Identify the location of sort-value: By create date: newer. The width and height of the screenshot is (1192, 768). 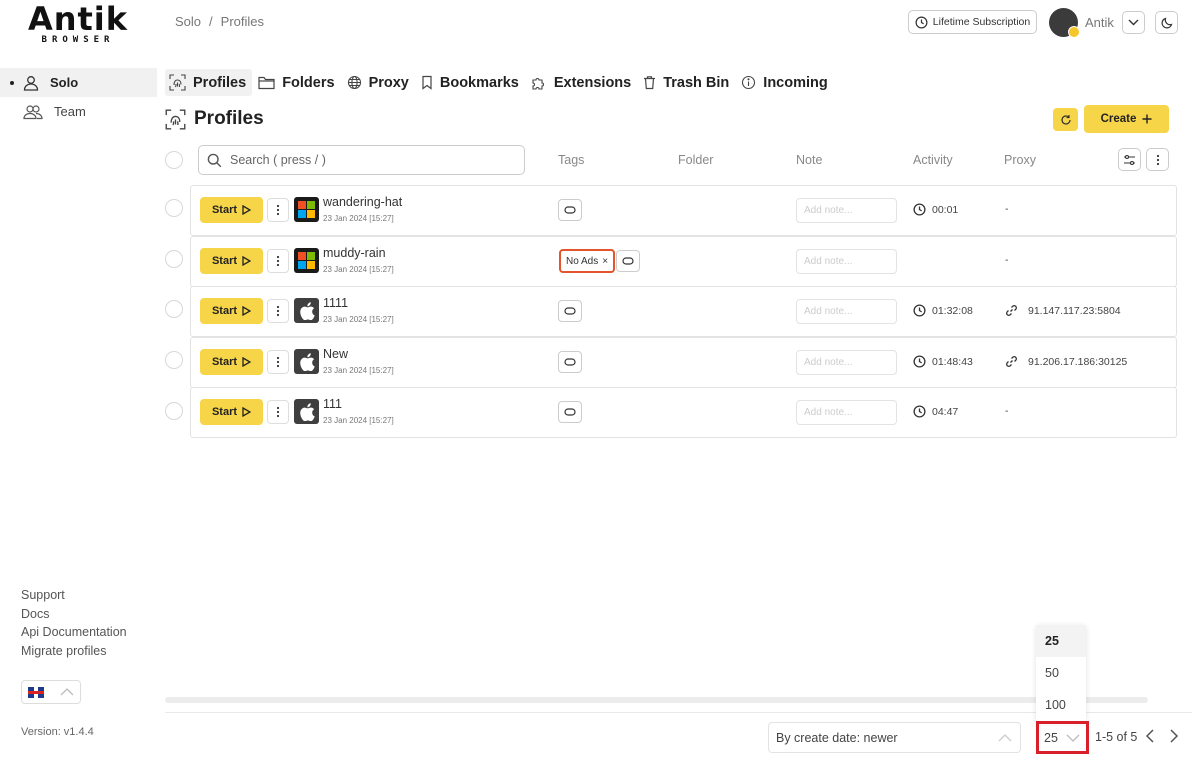
(837, 737).